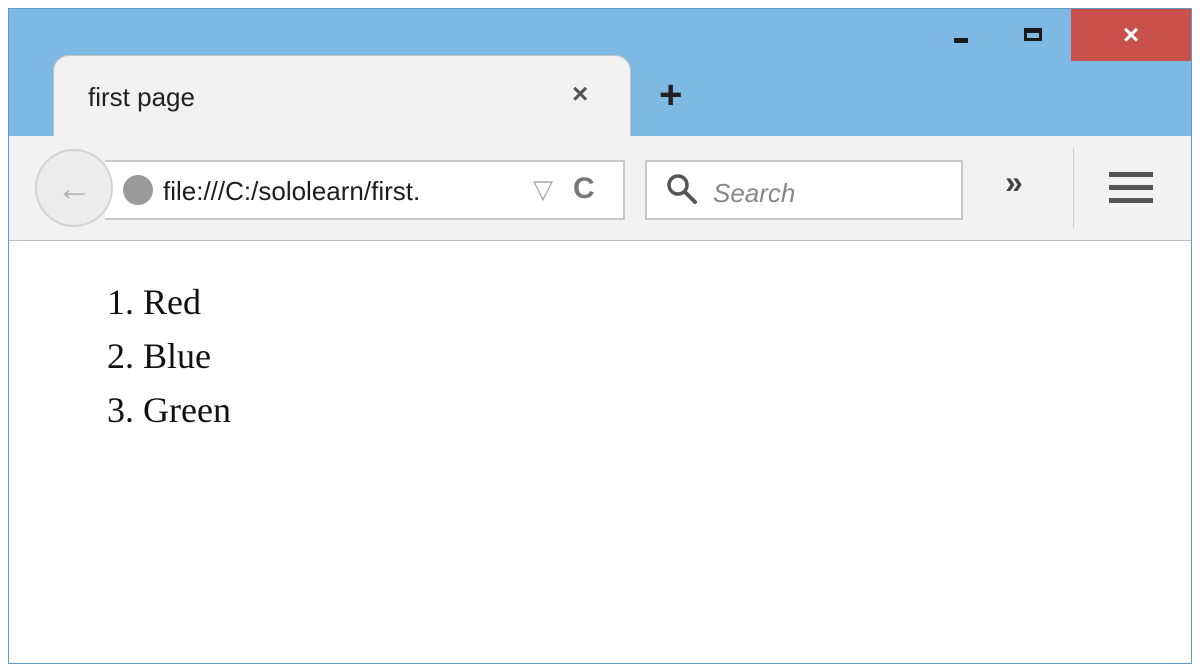 The width and height of the screenshot is (1200, 668). What do you see at coordinates (670, 95) in the screenshot?
I see `new-tab-button: +` at bounding box center [670, 95].